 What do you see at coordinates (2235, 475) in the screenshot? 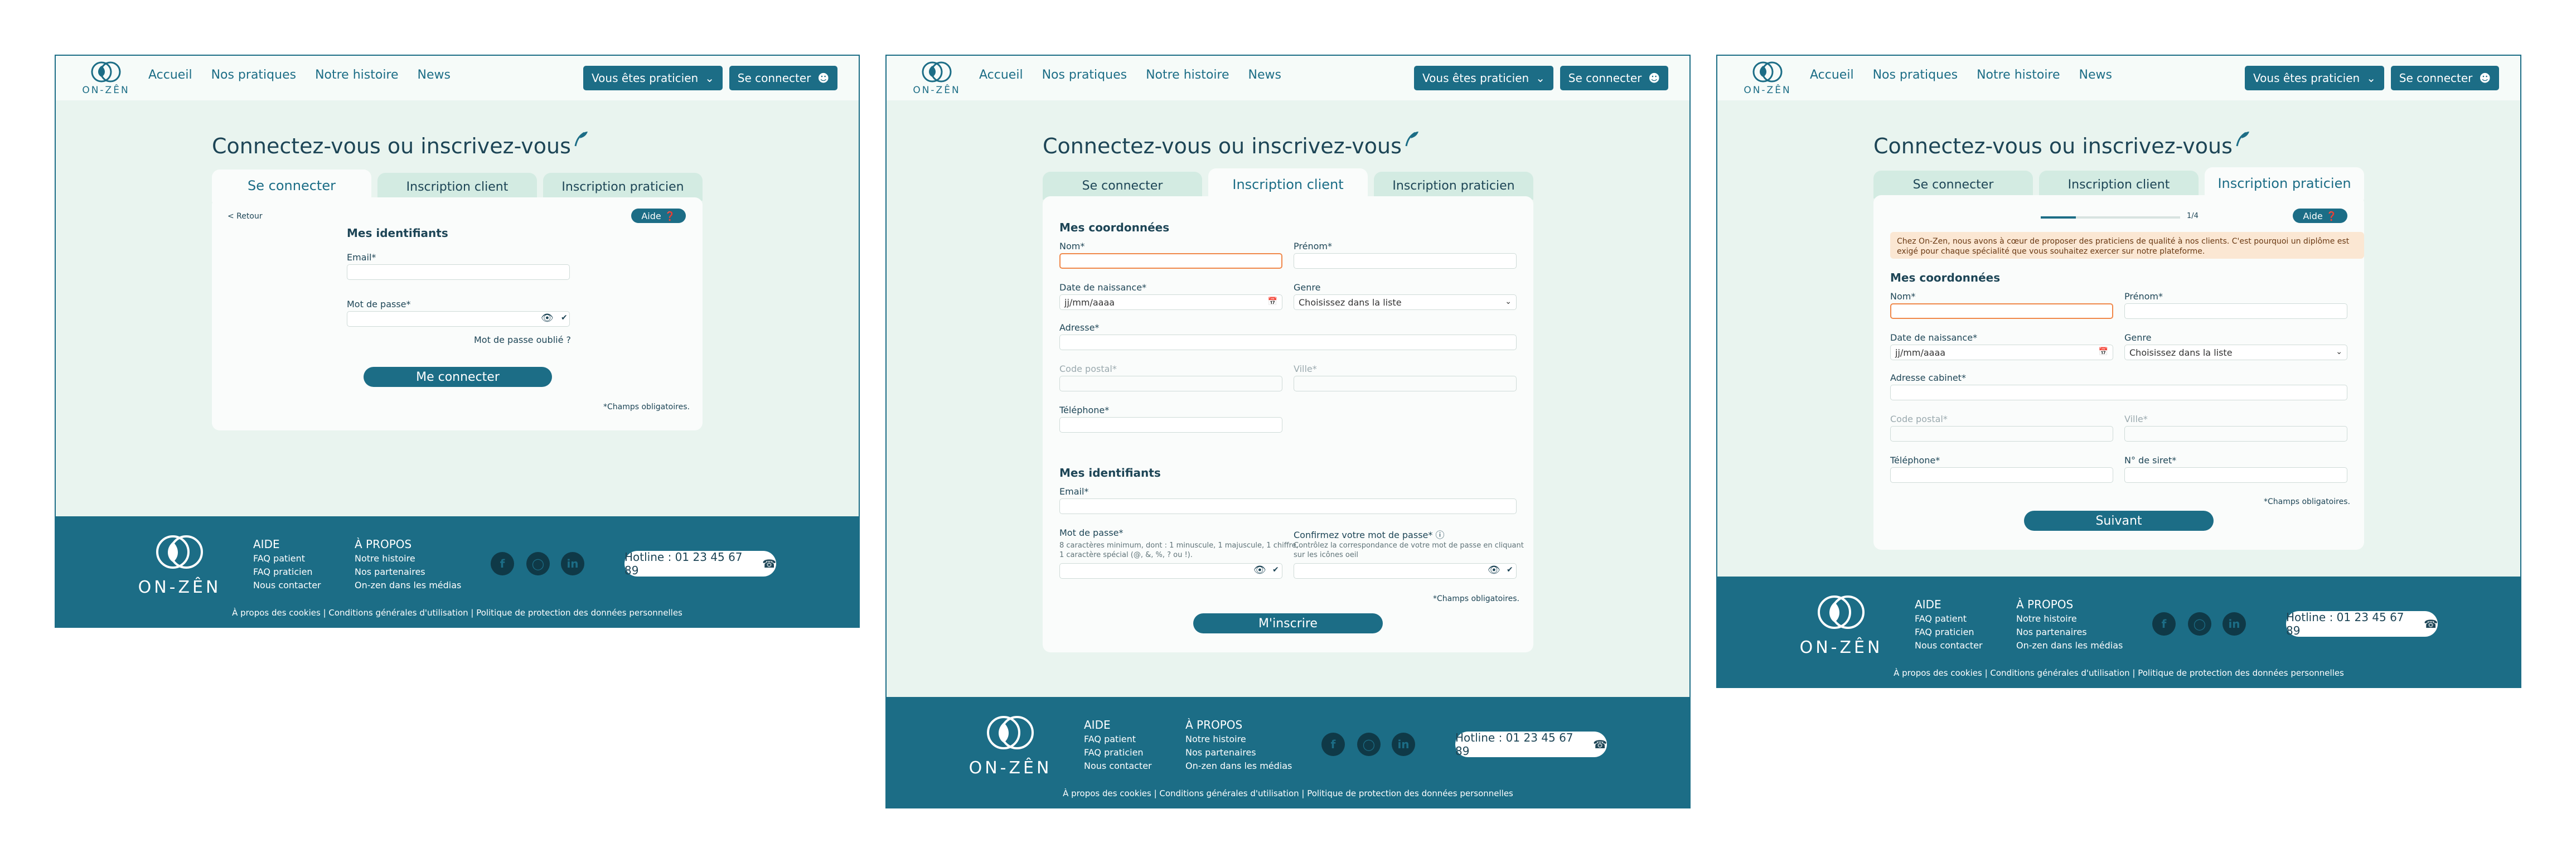
I see `siret-input` at bounding box center [2235, 475].